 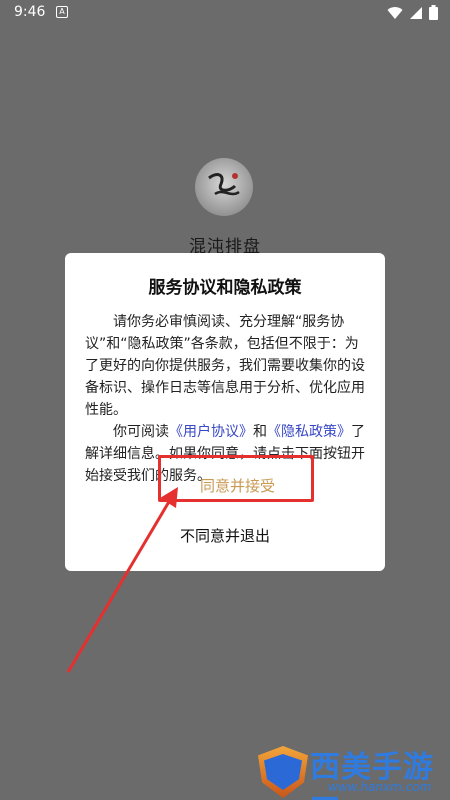 What do you see at coordinates (62, 12) in the screenshot?
I see `notification-icon: A` at bounding box center [62, 12].